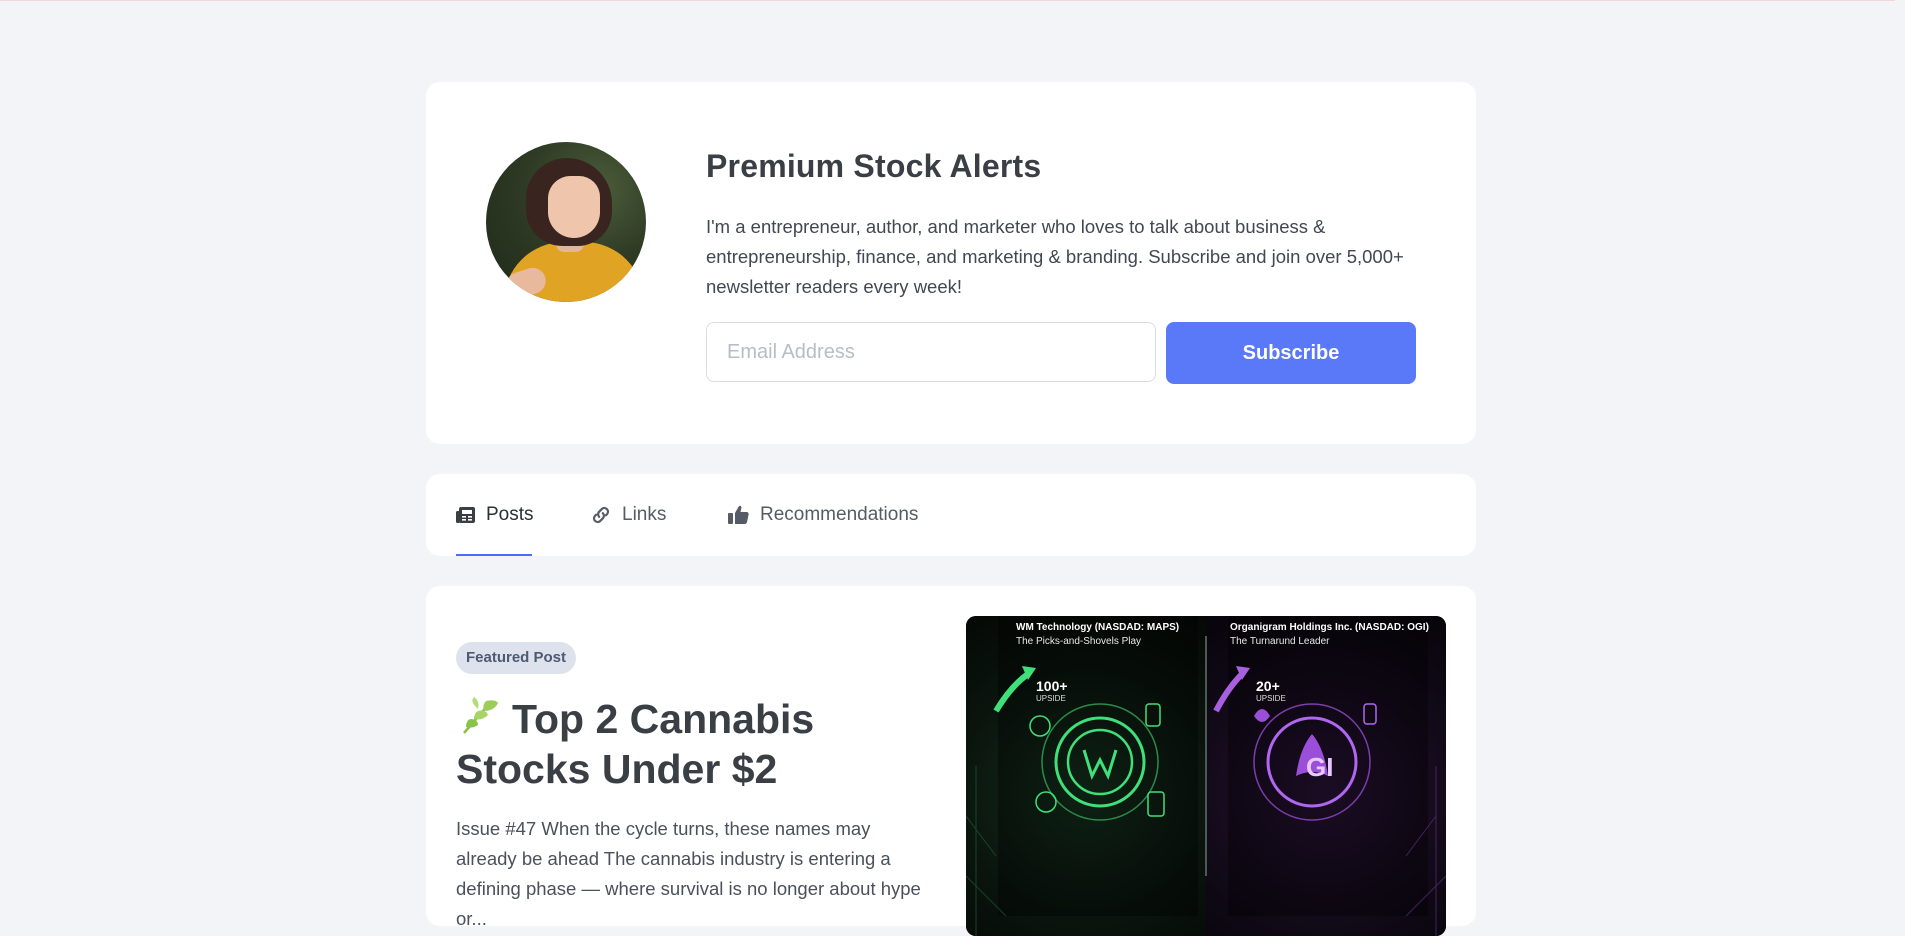 This screenshot has width=1905, height=936. What do you see at coordinates (839, 514) in the screenshot?
I see `tab-label: Recommendations` at bounding box center [839, 514].